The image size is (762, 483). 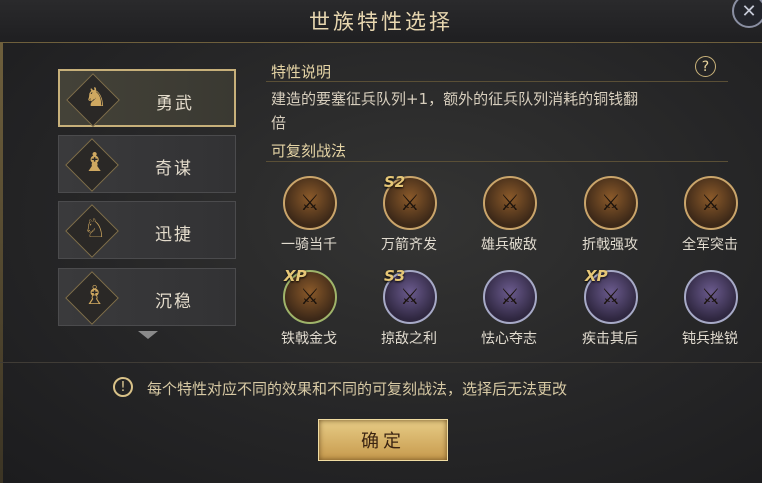 I want to click on skill-item: ⚔ S2 万箭齐发, so click(x=409, y=216).